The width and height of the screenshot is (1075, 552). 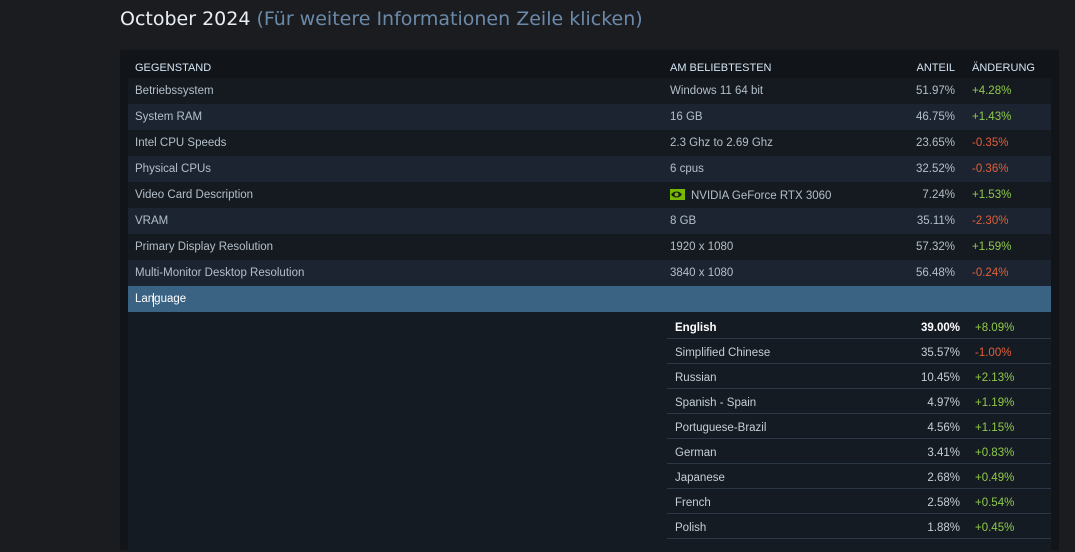 I want to click on row-item: VRAM, so click(x=152, y=221).